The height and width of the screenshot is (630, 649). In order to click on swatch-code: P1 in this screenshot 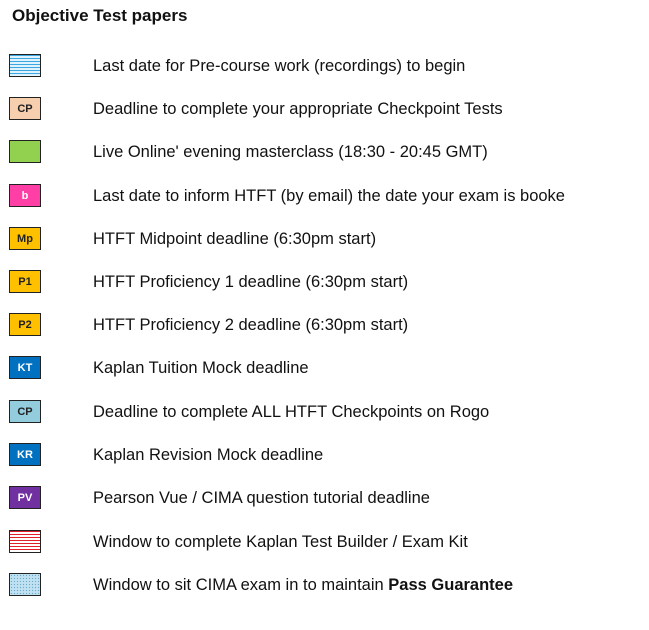, I will do `click(25, 281)`.